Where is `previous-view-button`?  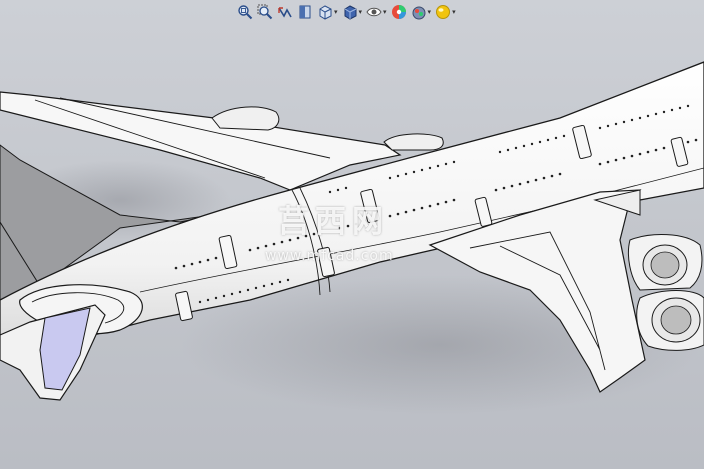
previous-view-button is located at coordinates (285, 12).